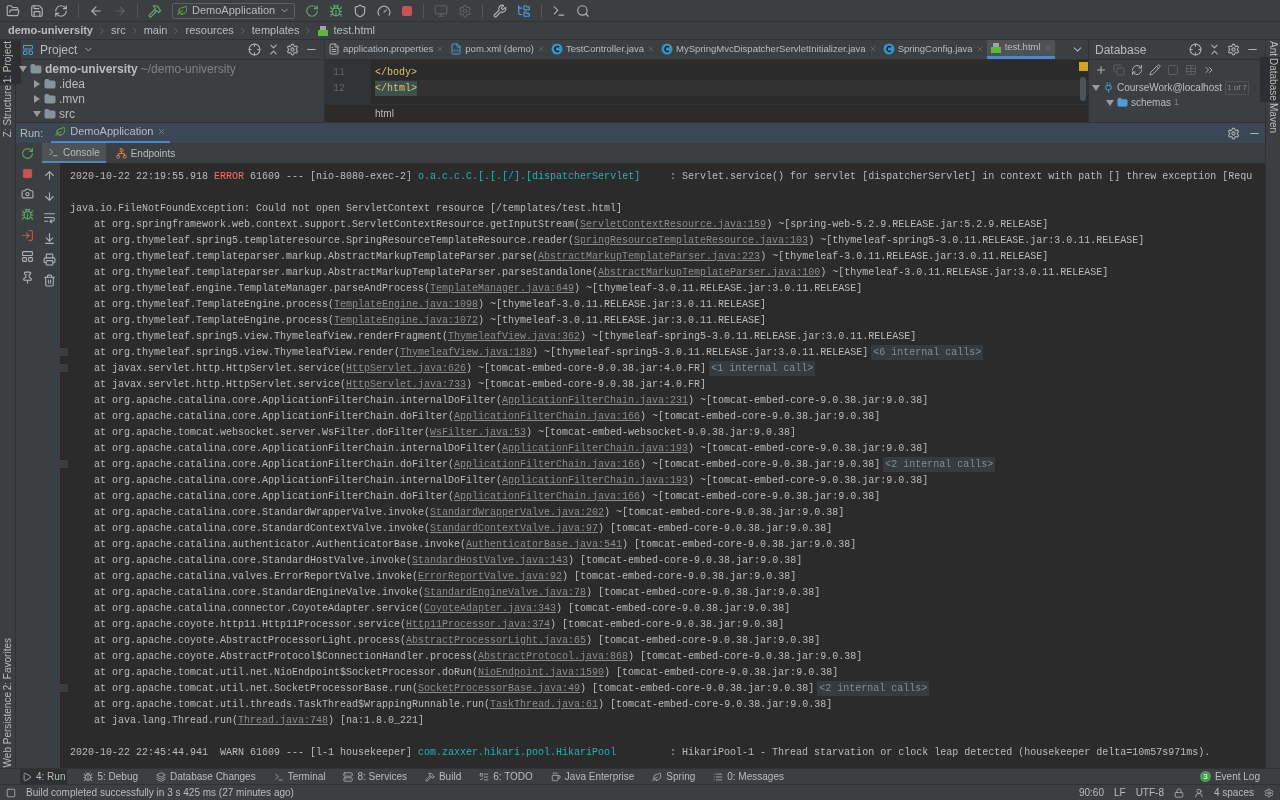  What do you see at coordinates (478, 624) in the screenshot?
I see `source-link: Http11Processor.java:374` at bounding box center [478, 624].